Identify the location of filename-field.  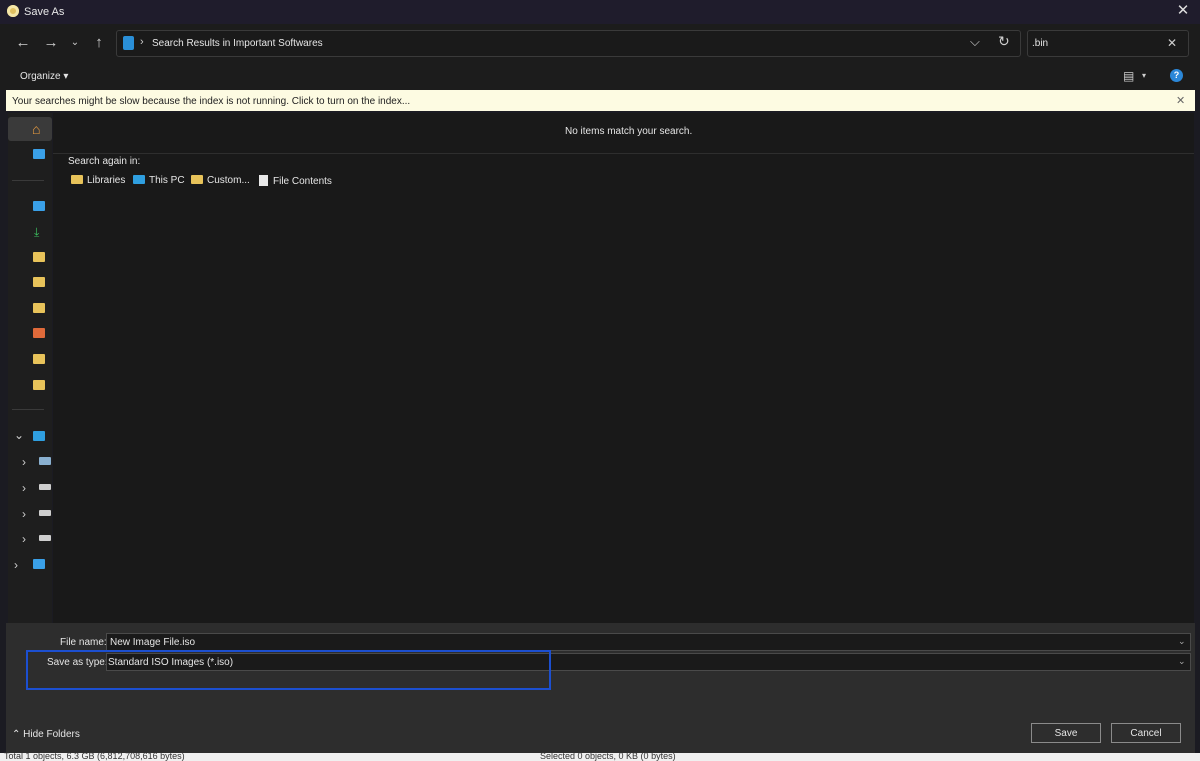
(648, 642).